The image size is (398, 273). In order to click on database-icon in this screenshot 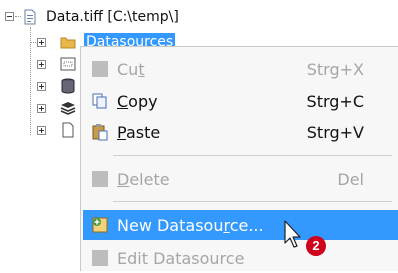, I will do `click(68, 86)`.